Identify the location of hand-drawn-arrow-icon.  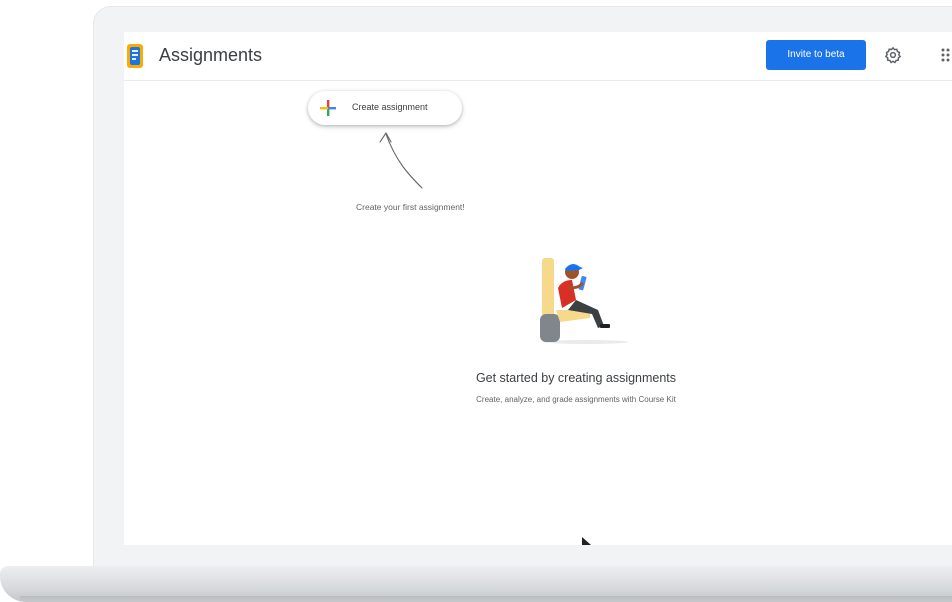
(401, 160).